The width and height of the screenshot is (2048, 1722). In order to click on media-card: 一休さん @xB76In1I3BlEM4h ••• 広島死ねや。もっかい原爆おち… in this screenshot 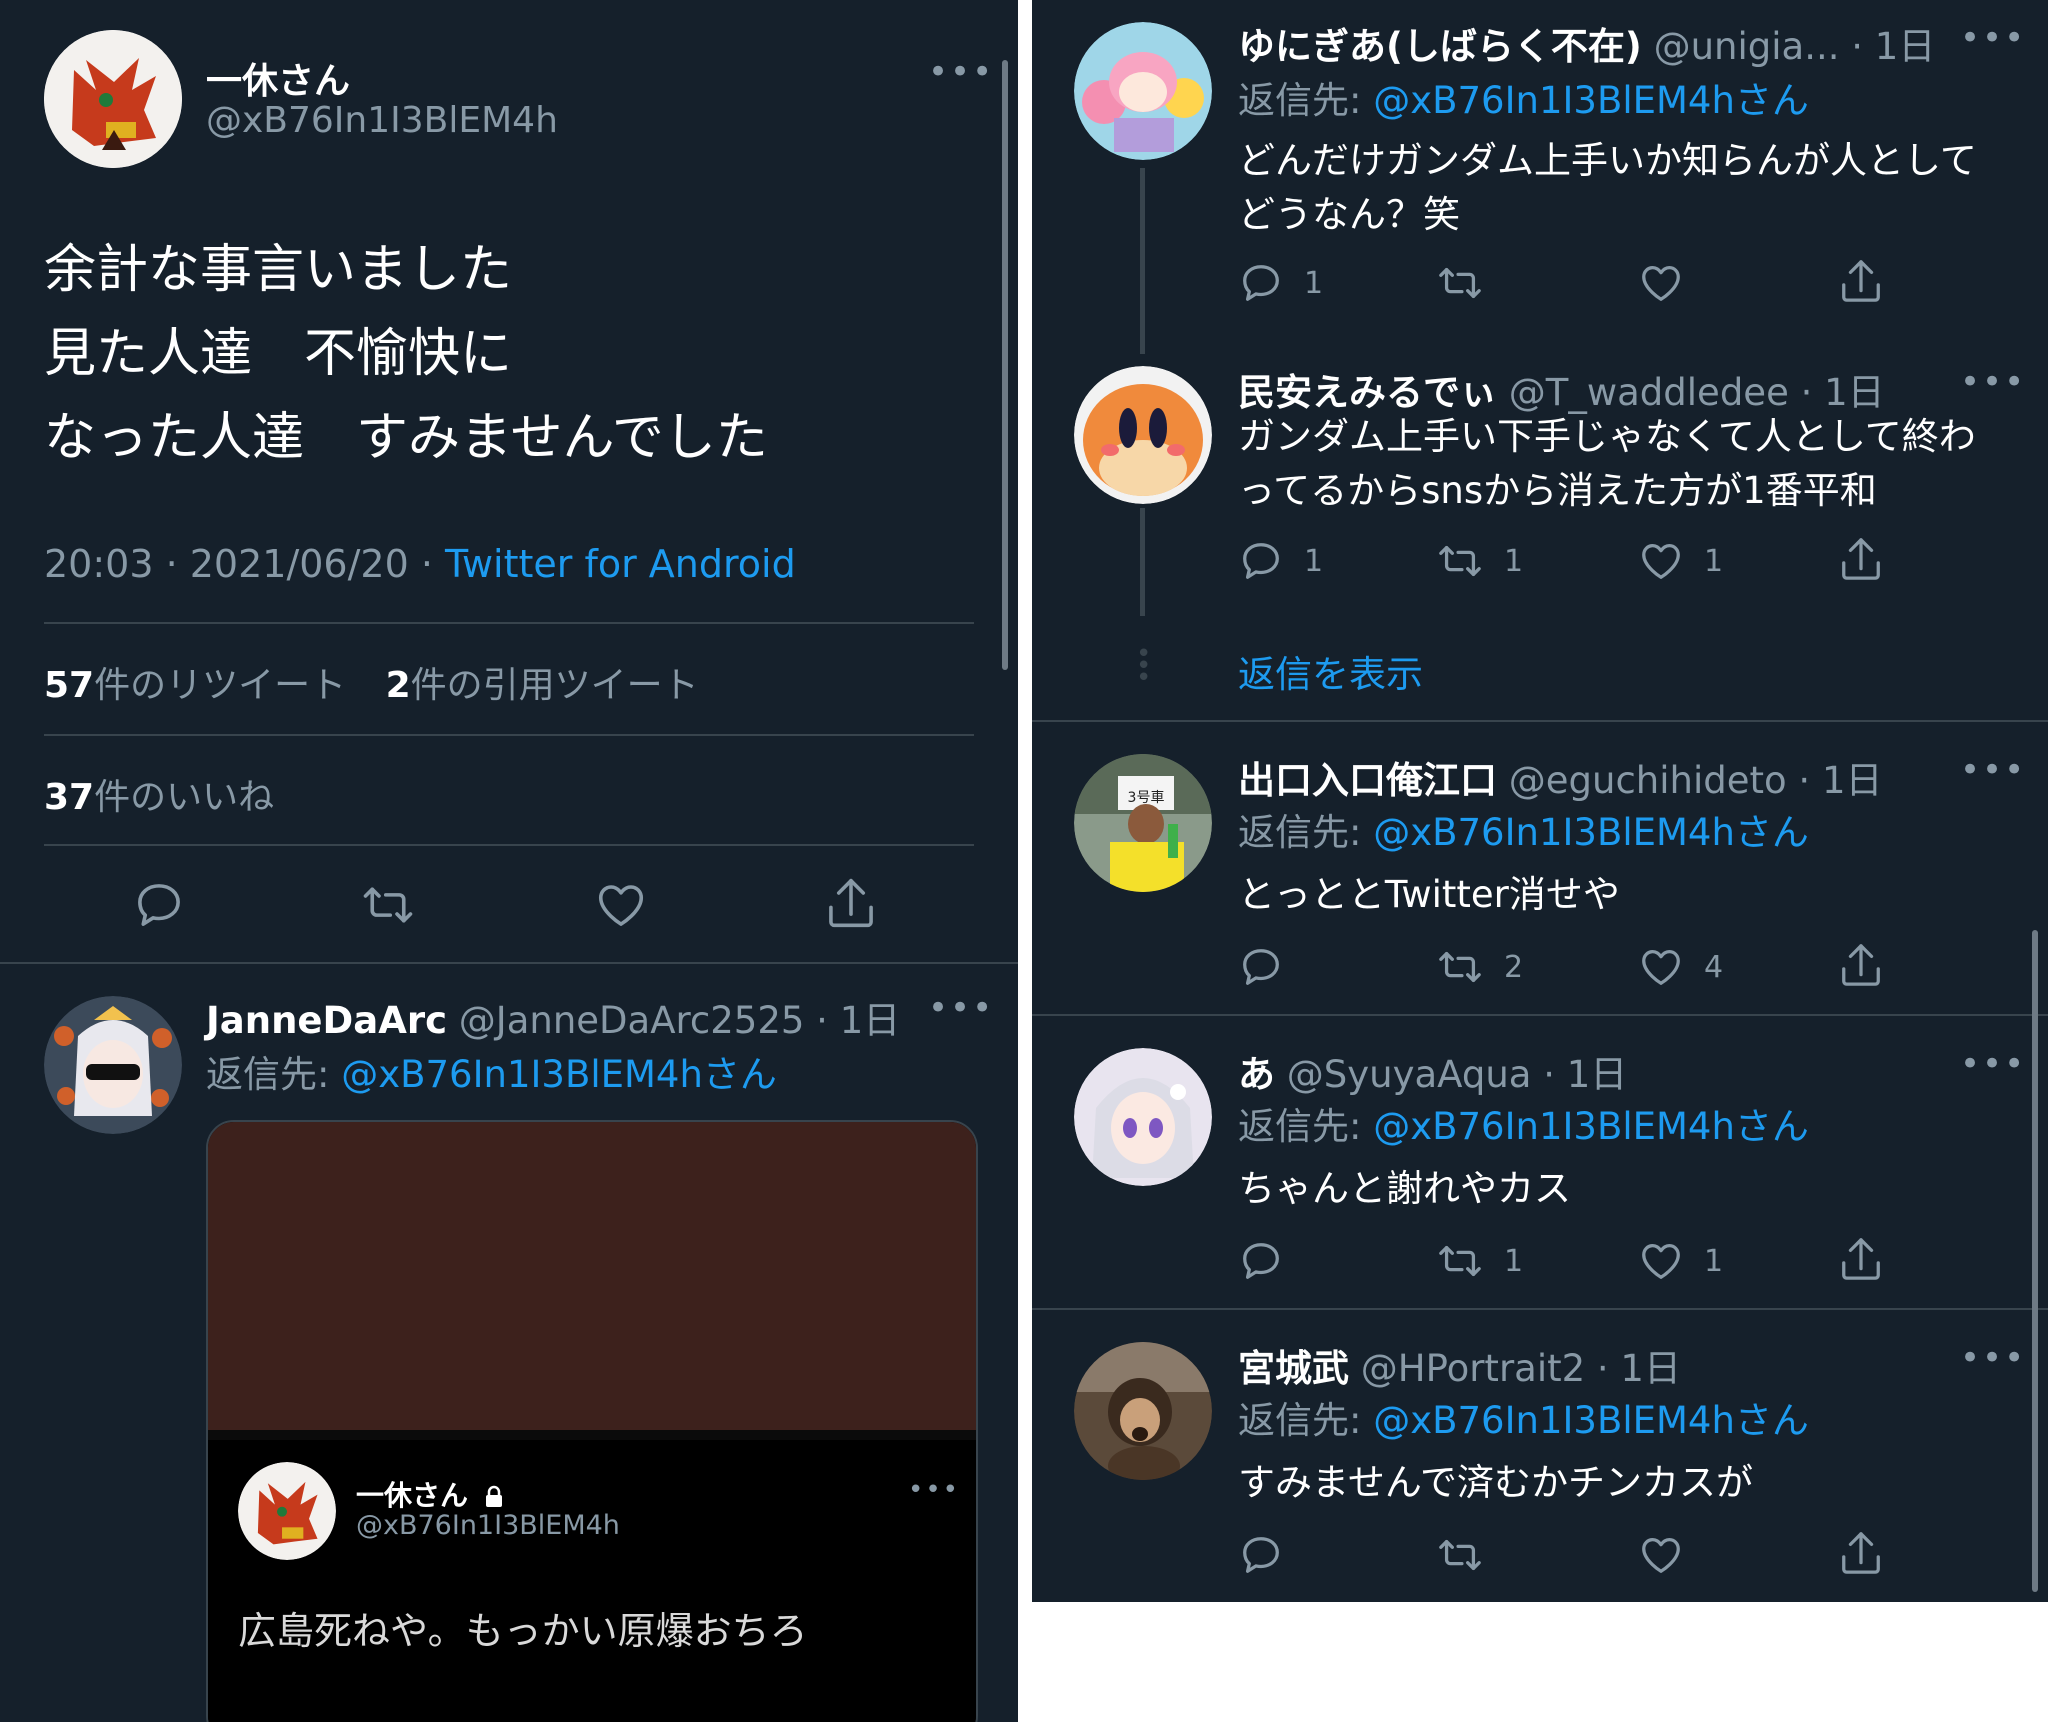, I will do `click(592, 1421)`.